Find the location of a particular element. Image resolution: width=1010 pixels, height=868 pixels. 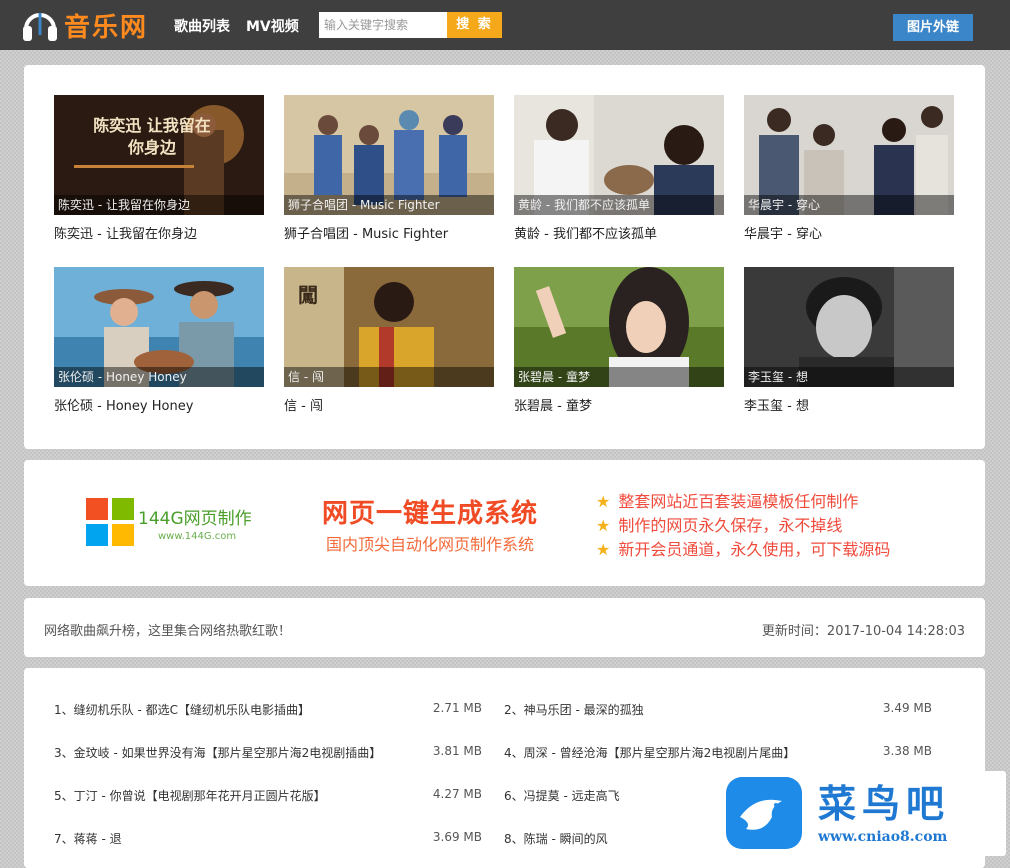

poster-text: 陈奕迅 让我留在你身边 is located at coordinates (152, 136).